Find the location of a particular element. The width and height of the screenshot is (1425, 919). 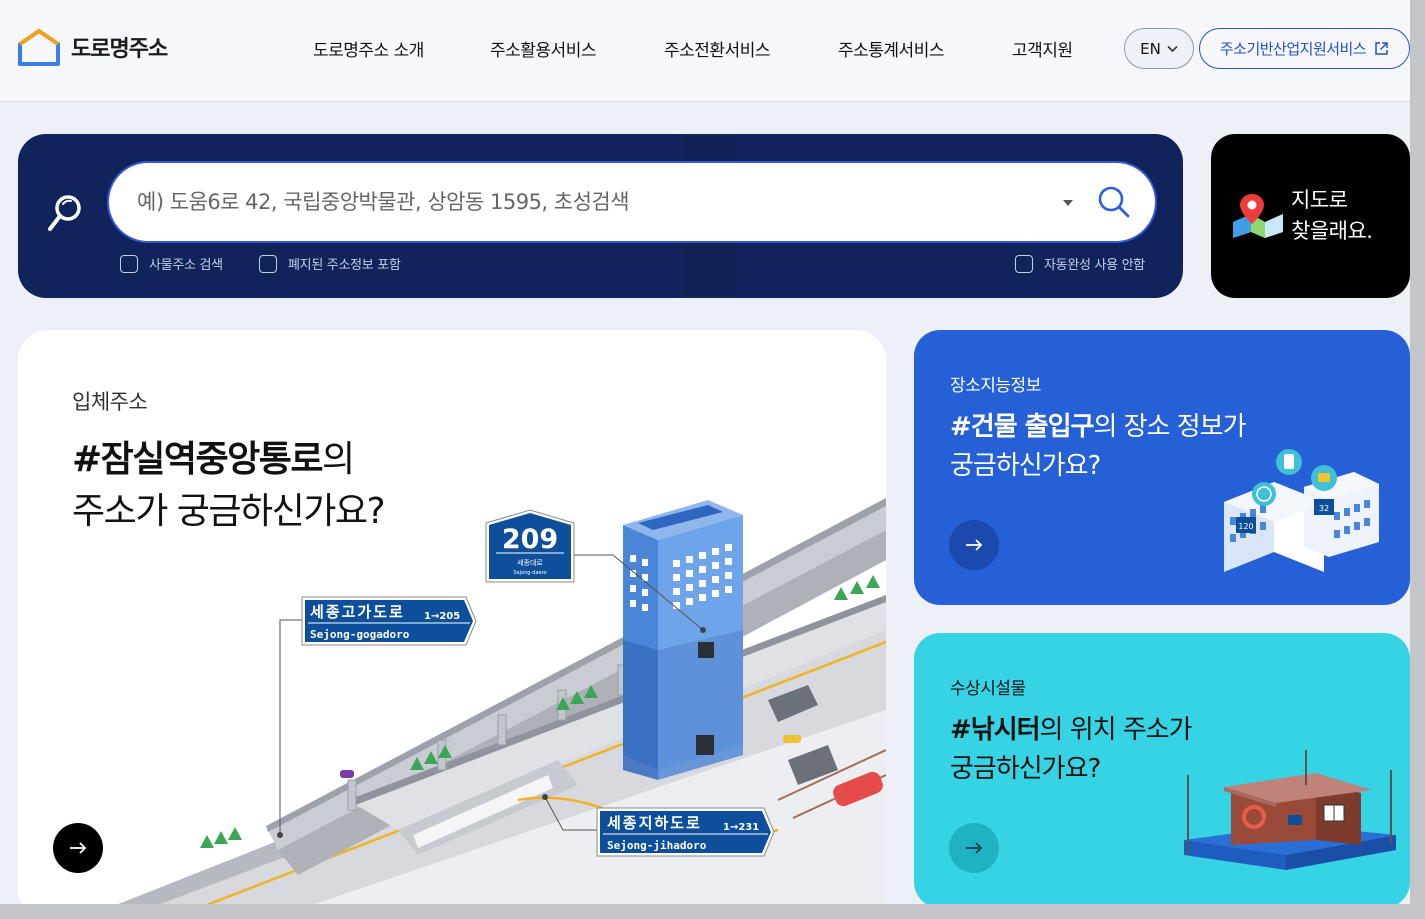

nav-item-intro: 도로명주소 소개 is located at coordinates (368, 48).